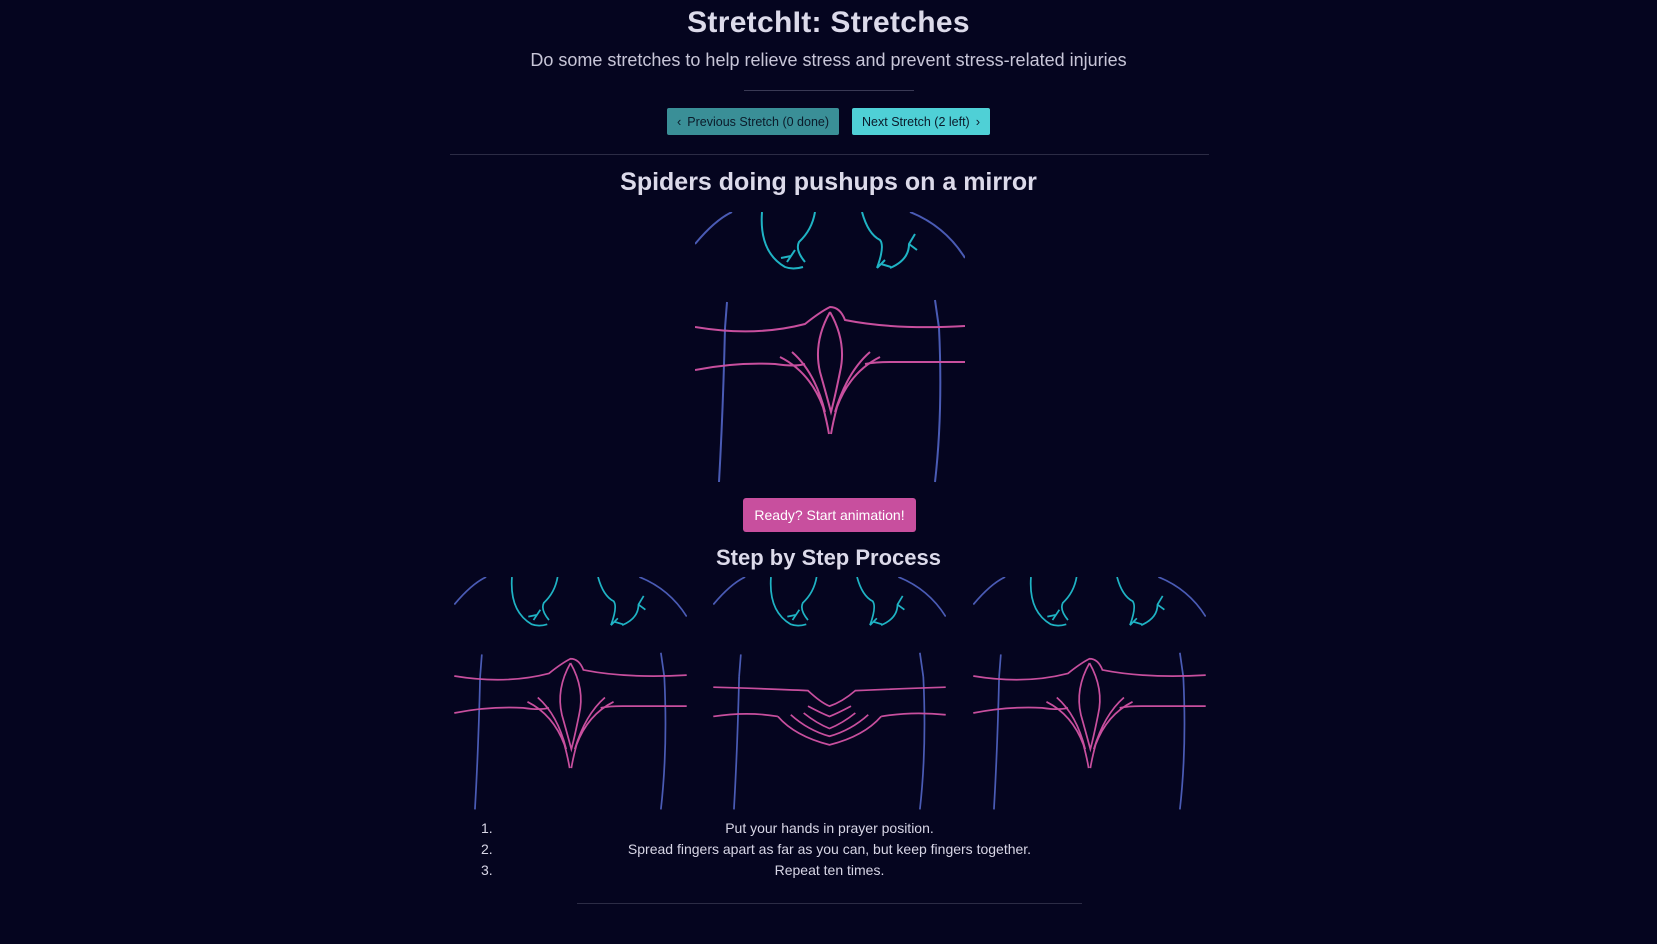  I want to click on page-title: StretchIt: Stretches, so click(828, 22).